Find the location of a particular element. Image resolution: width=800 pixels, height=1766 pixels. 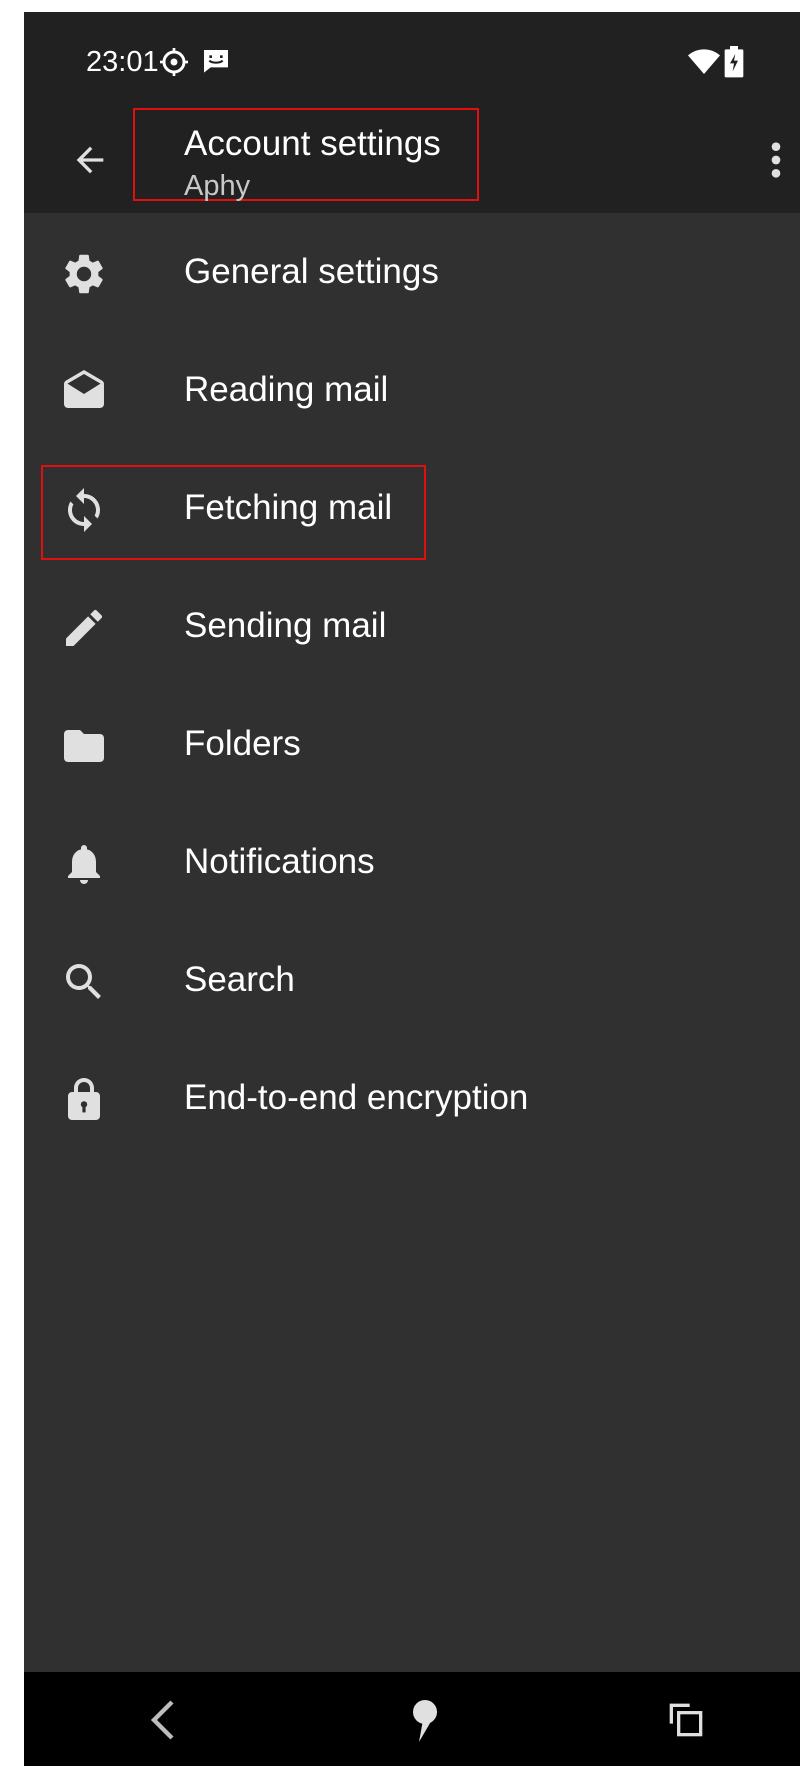

message-status-icon is located at coordinates (216, 62).